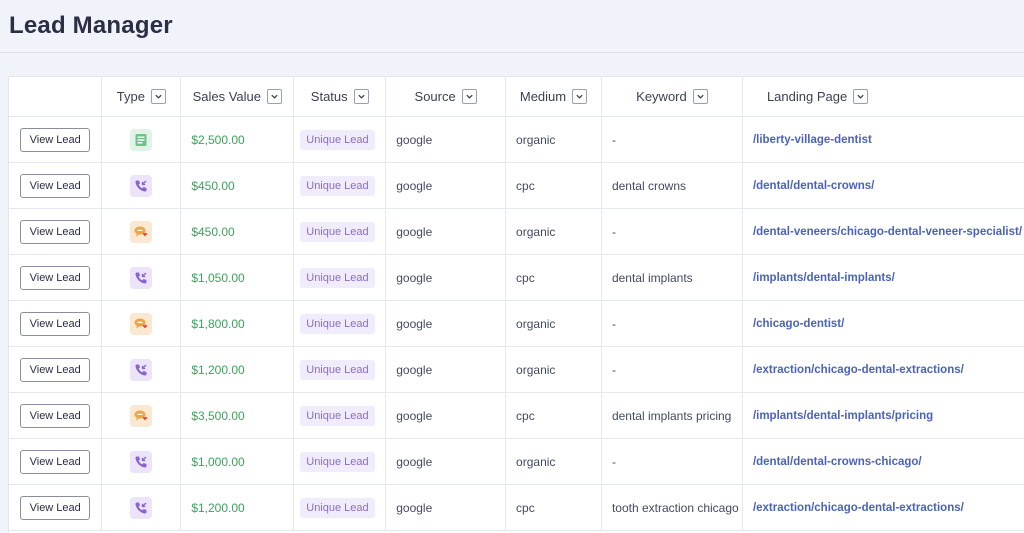 This screenshot has width=1024, height=533. Describe the element at coordinates (543, 96) in the screenshot. I see `header-label: Medium` at that location.